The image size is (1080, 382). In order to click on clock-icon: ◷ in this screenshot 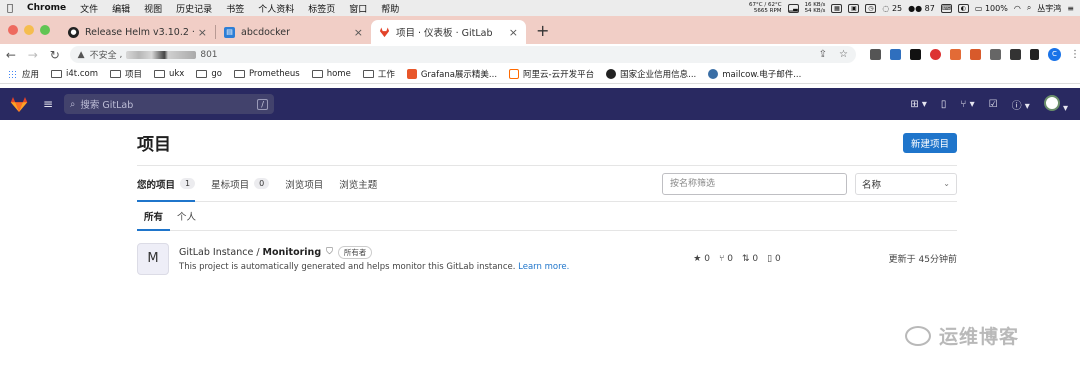, I will do `click(871, 8)`.